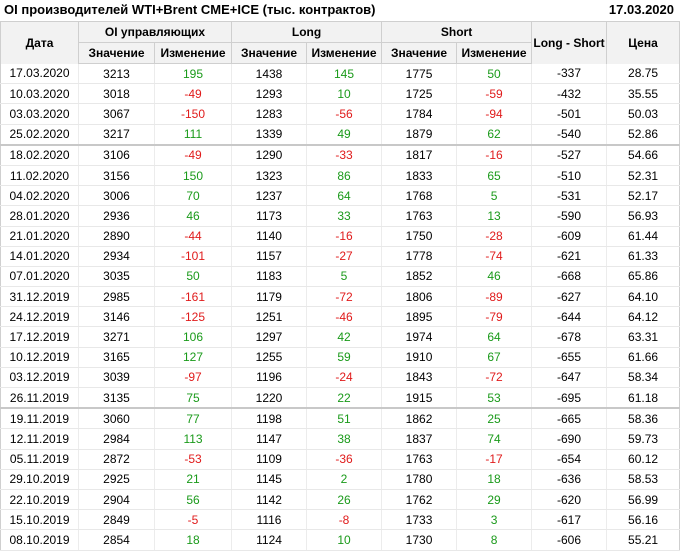  What do you see at coordinates (569, 135) in the screenshot?
I see `cell-long-short: -540` at bounding box center [569, 135].